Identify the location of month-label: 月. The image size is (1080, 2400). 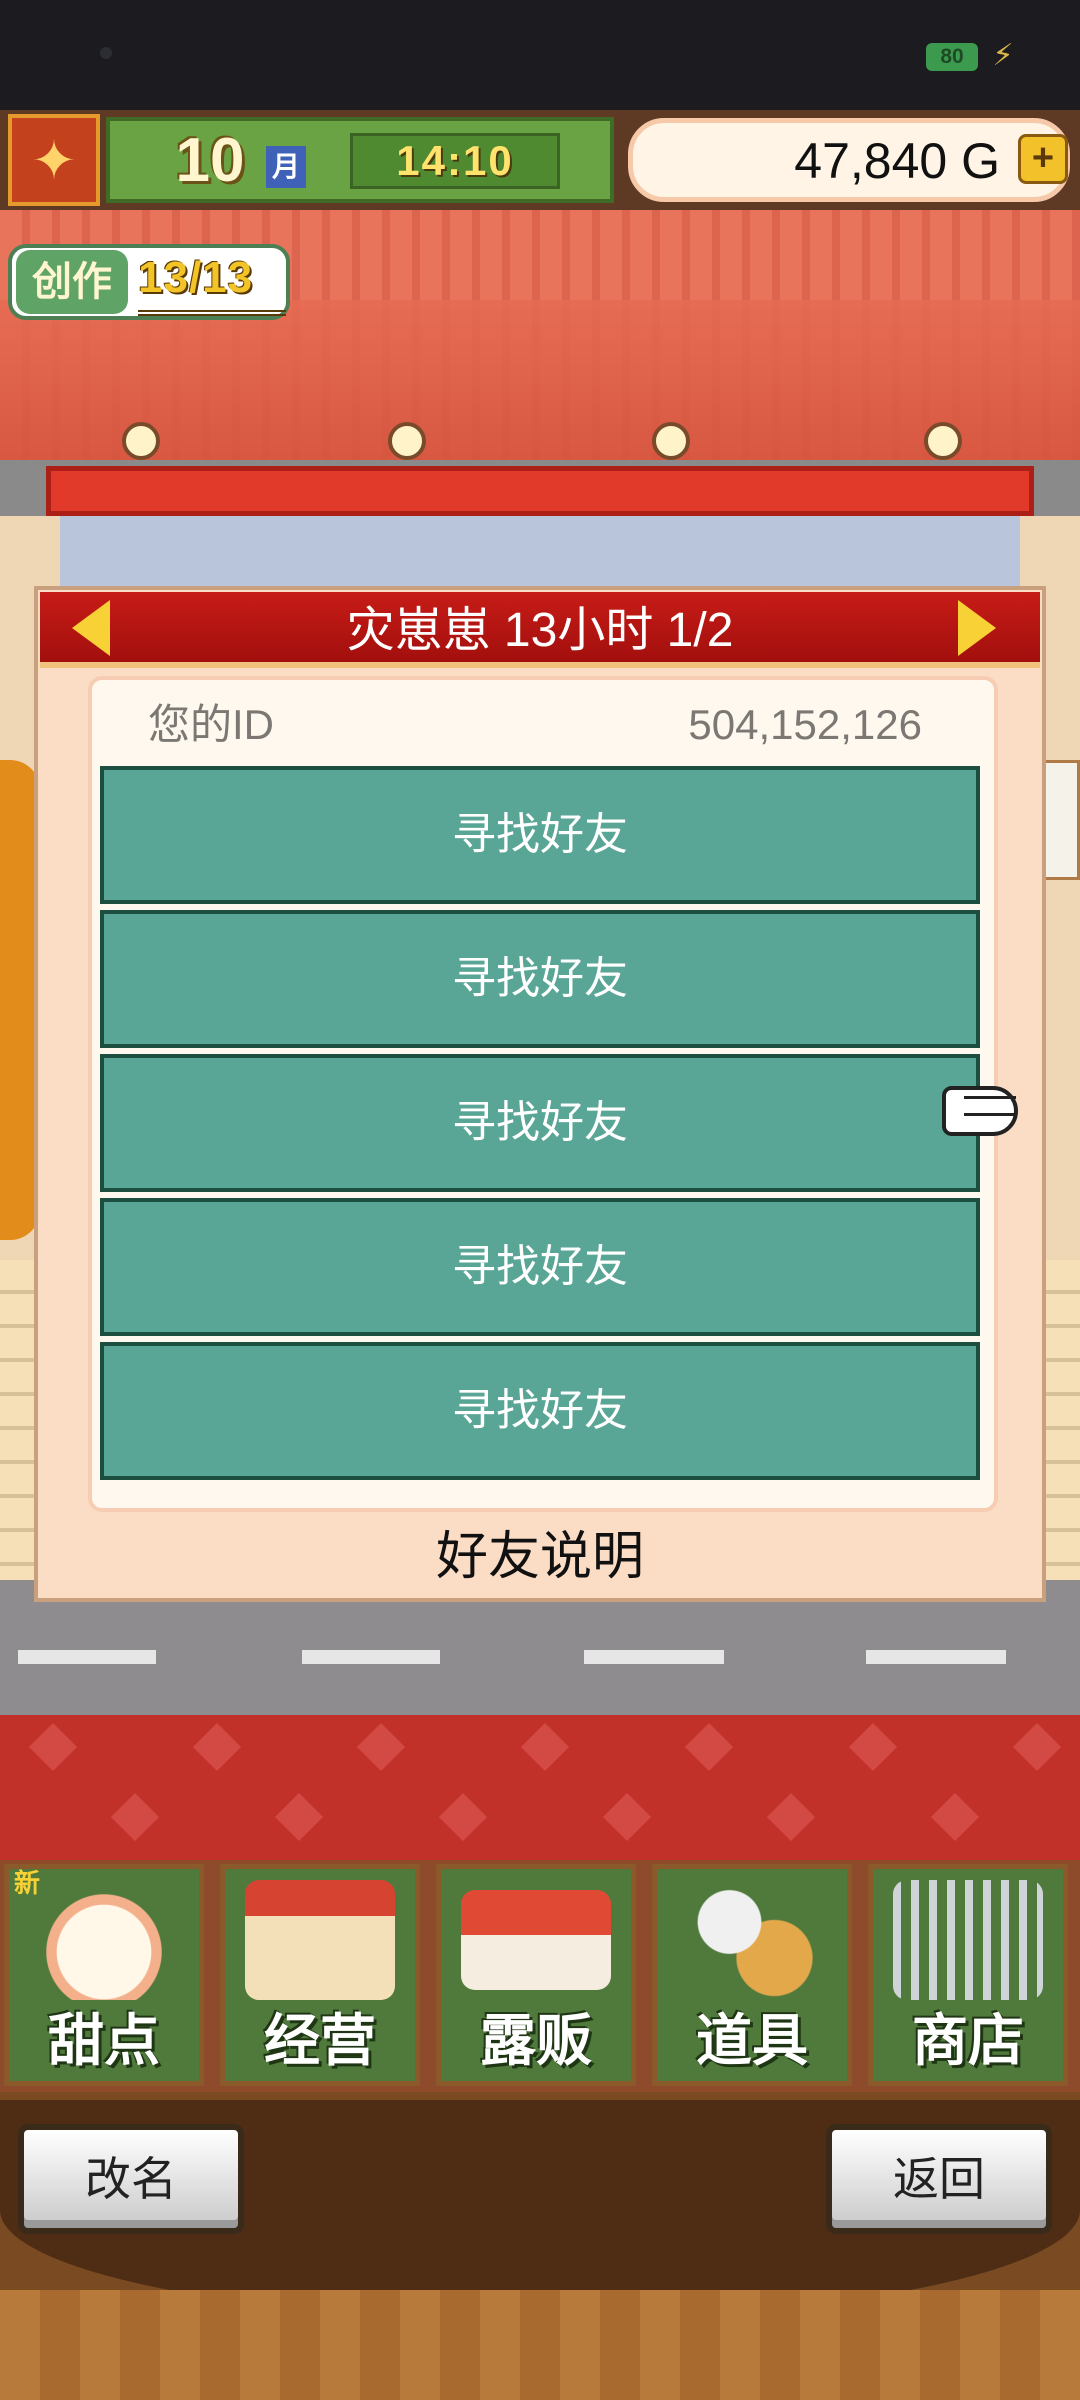
(286, 167).